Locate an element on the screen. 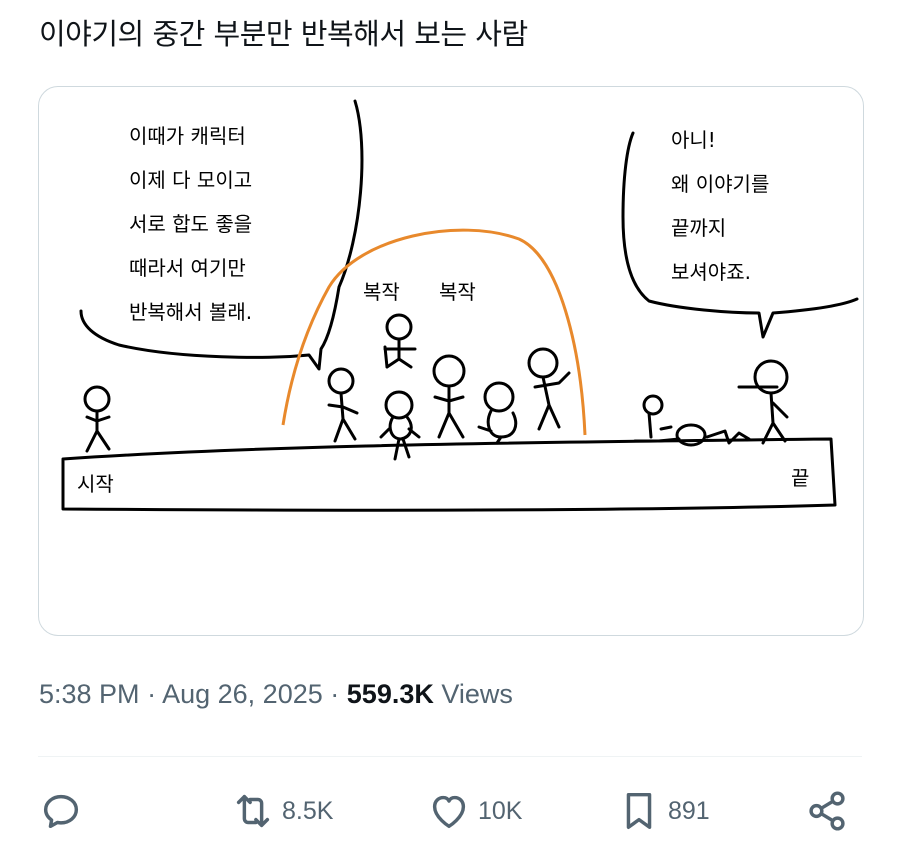 The width and height of the screenshot is (900, 860). retweet-count: 8.5K is located at coordinates (308, 810).